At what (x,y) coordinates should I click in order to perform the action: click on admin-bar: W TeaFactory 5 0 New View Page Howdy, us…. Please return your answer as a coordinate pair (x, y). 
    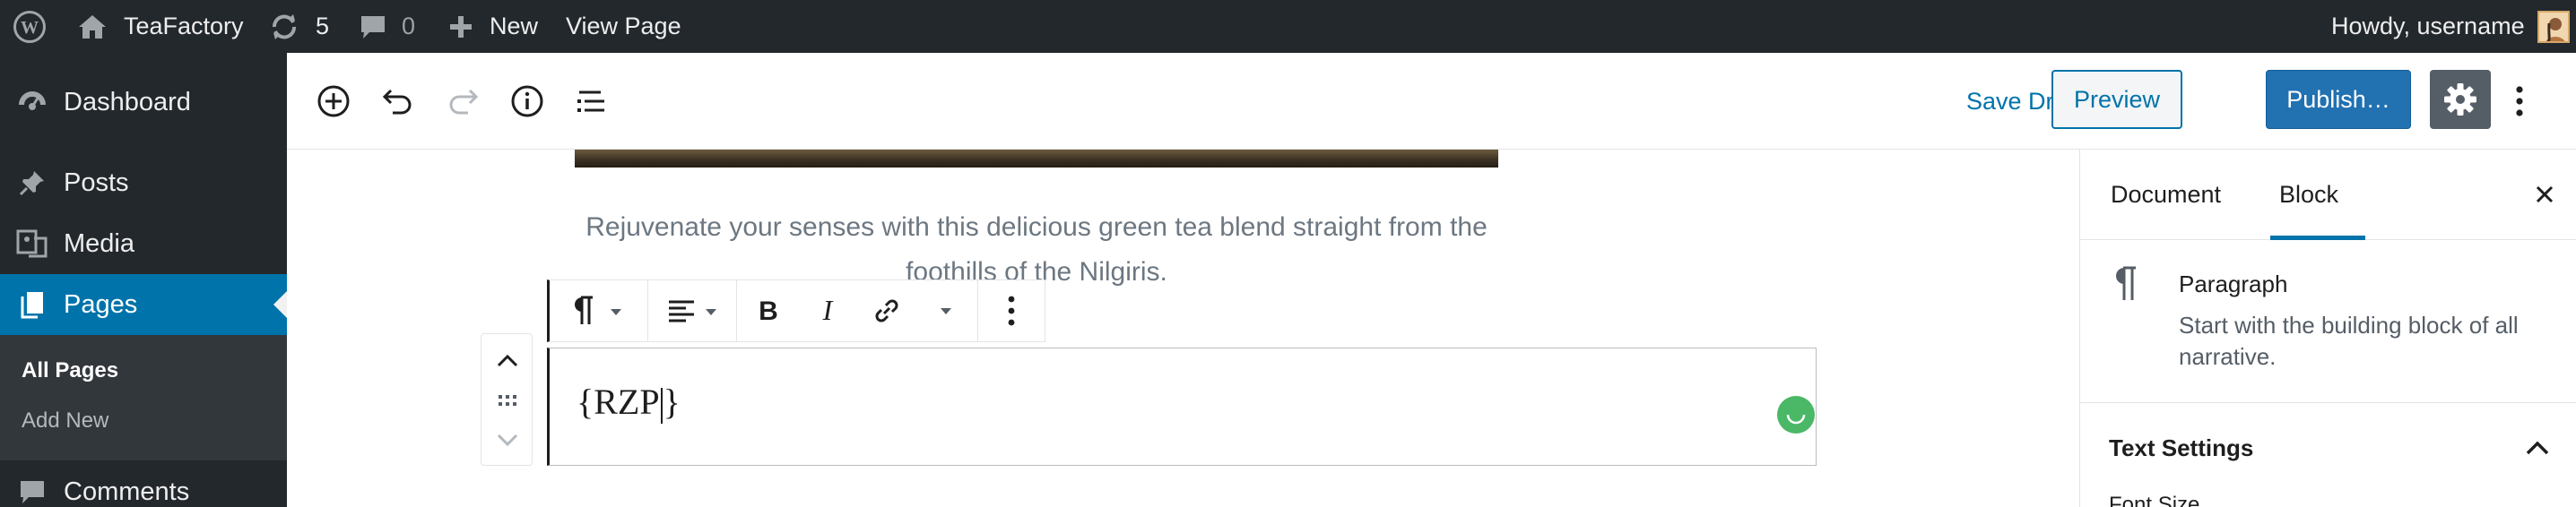
    Looking at the image, I should click on (1288, 26).